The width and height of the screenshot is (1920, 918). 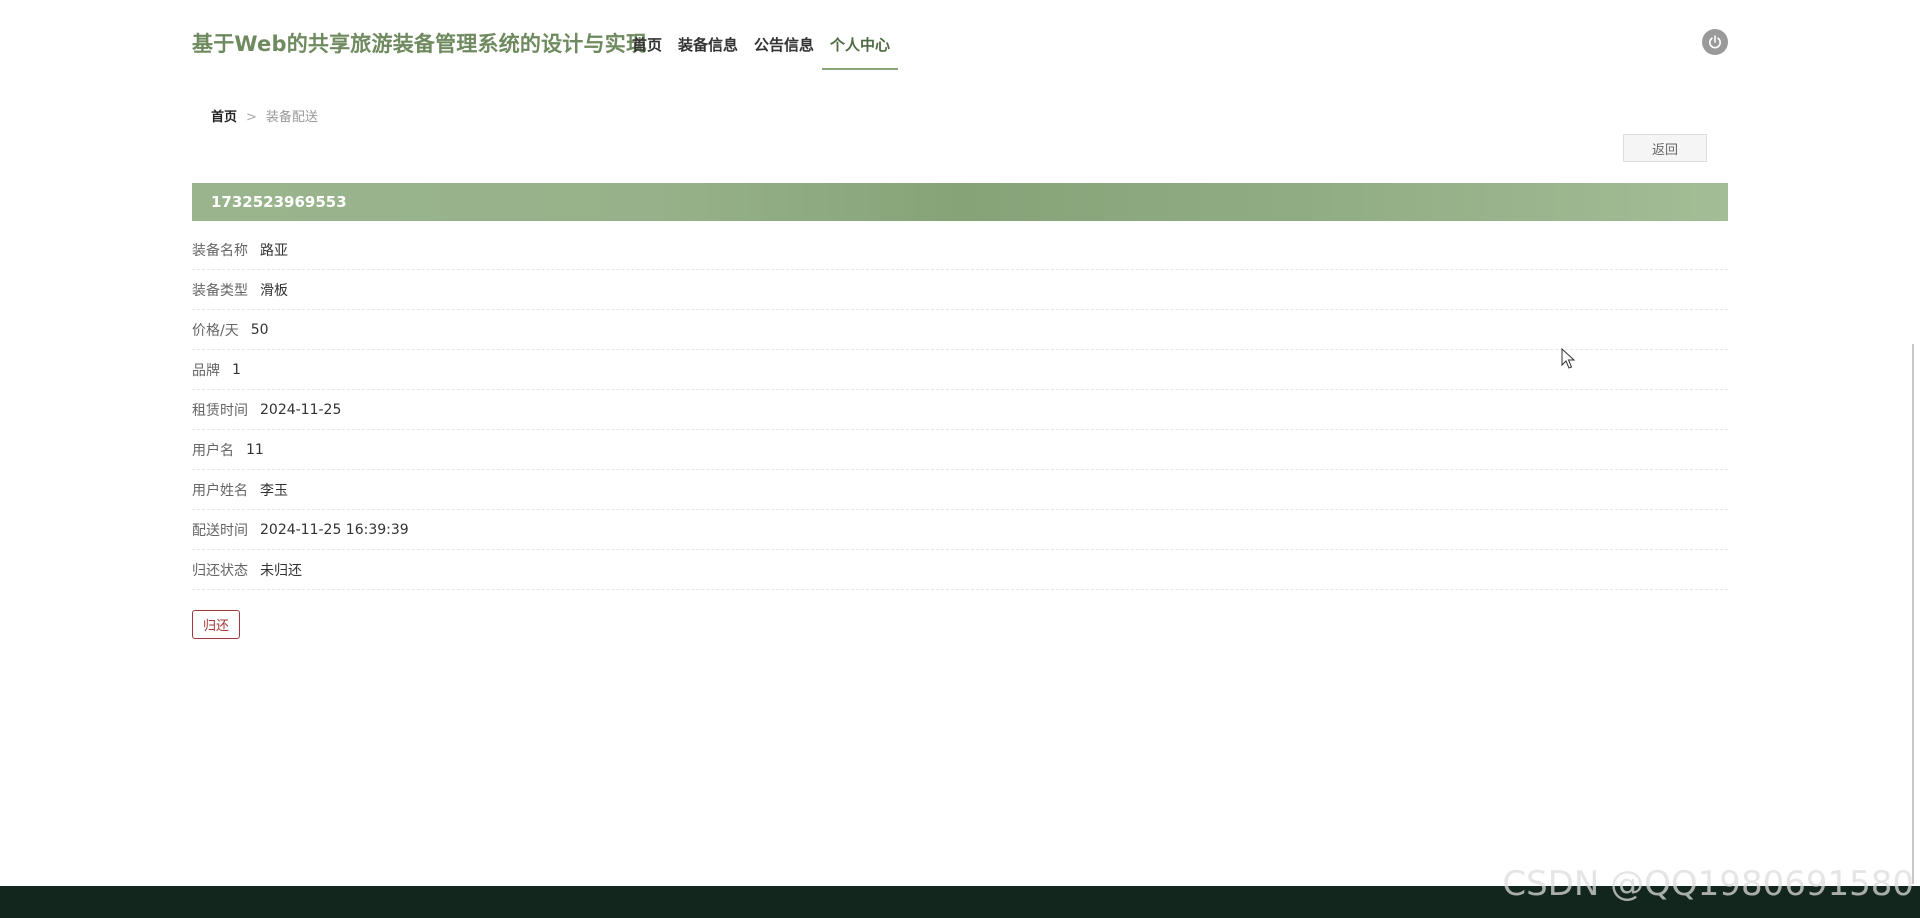 What do you see at coordinates (291, 117) in the screenshot?
I see `breadcrumb-current: 装备配送` at bounding box center [291, 117].